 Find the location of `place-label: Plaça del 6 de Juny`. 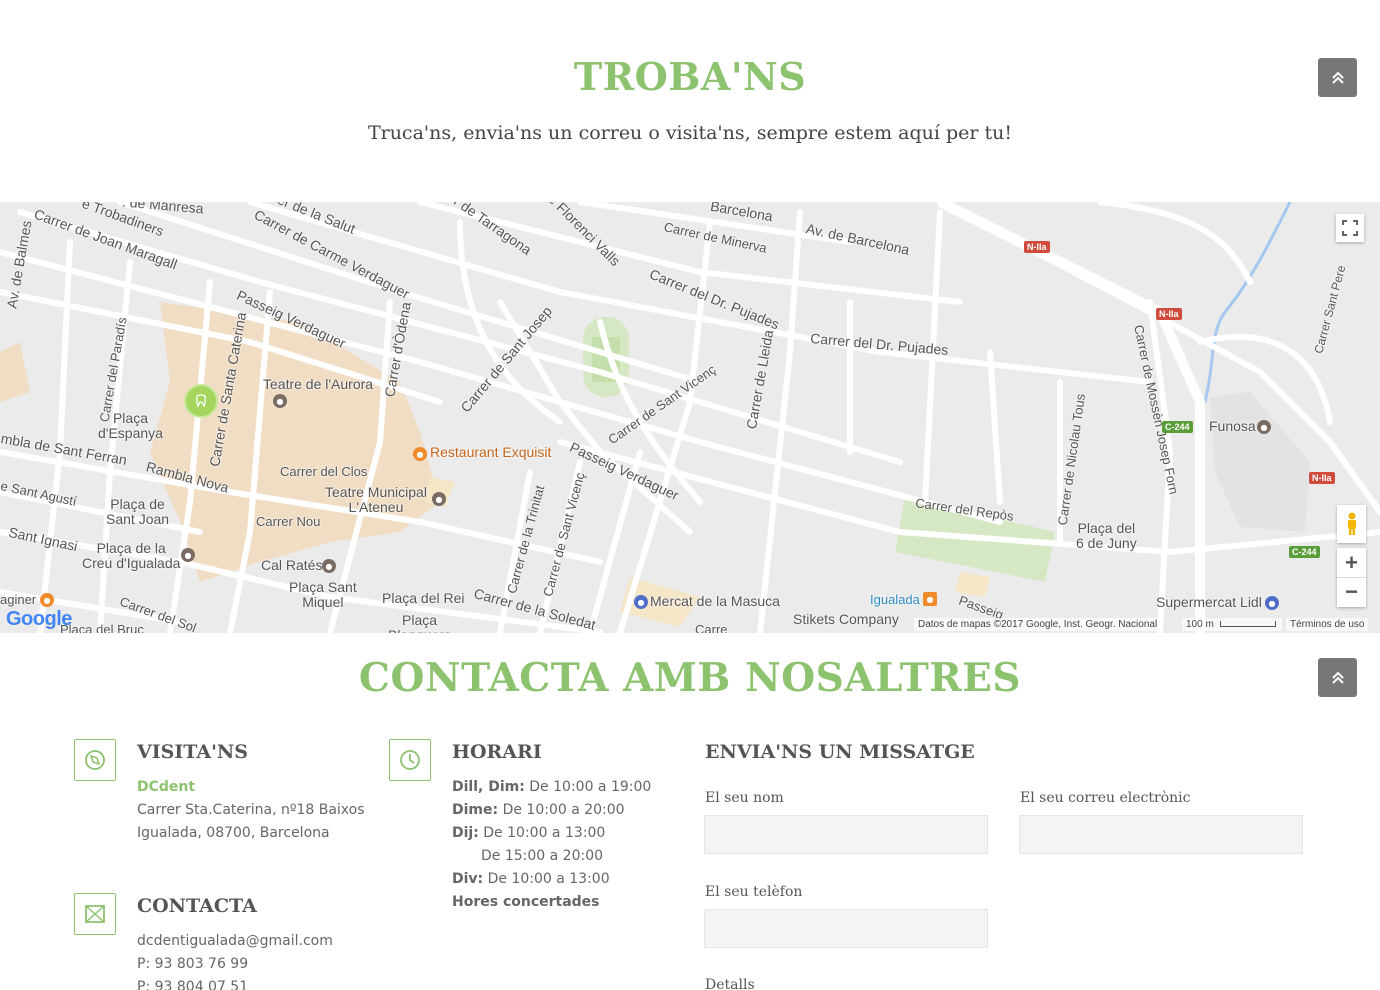

place-label: Plaça del 6 de Juny is located at coordinates (1106, 535).